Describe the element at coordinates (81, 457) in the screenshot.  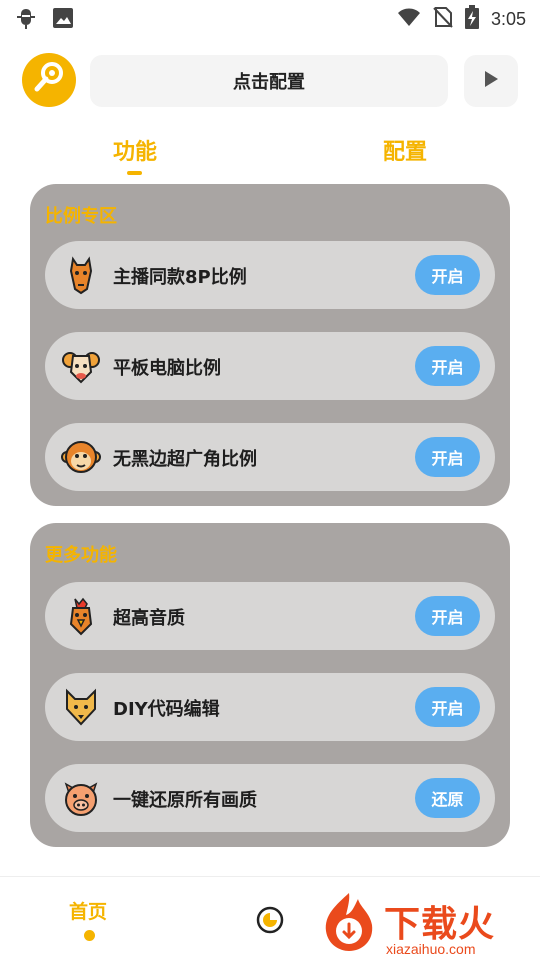
I see `monkey-icon` at that location.